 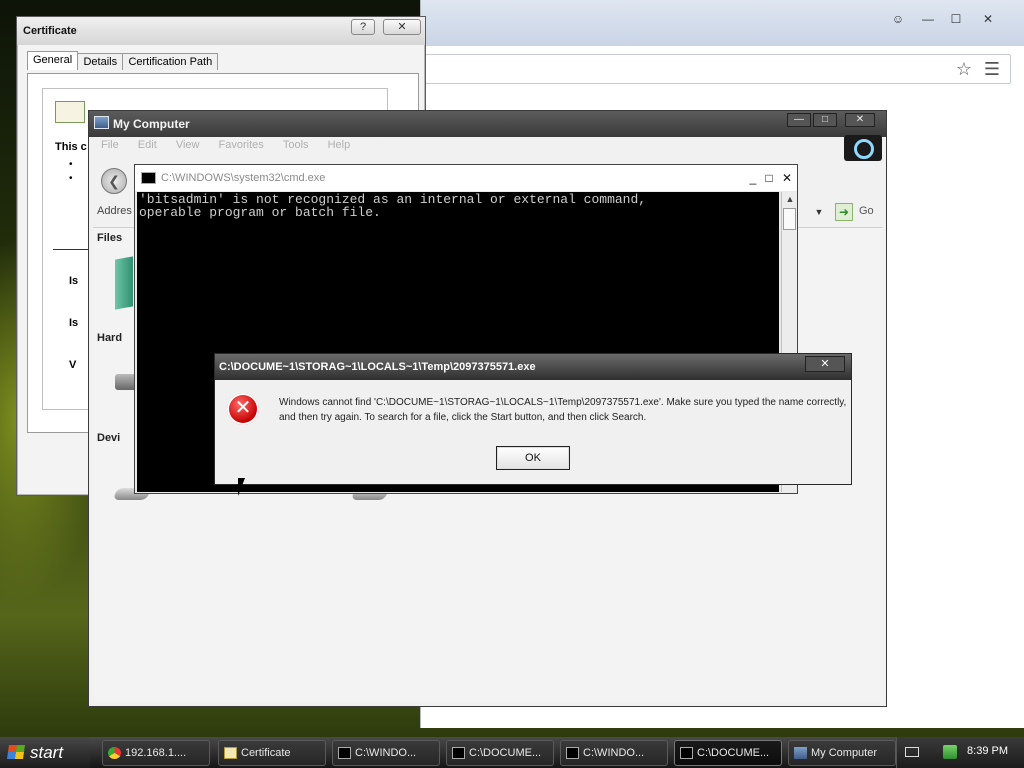 I want to click on clock: 8:39 PM, so click(x=987, y=751).